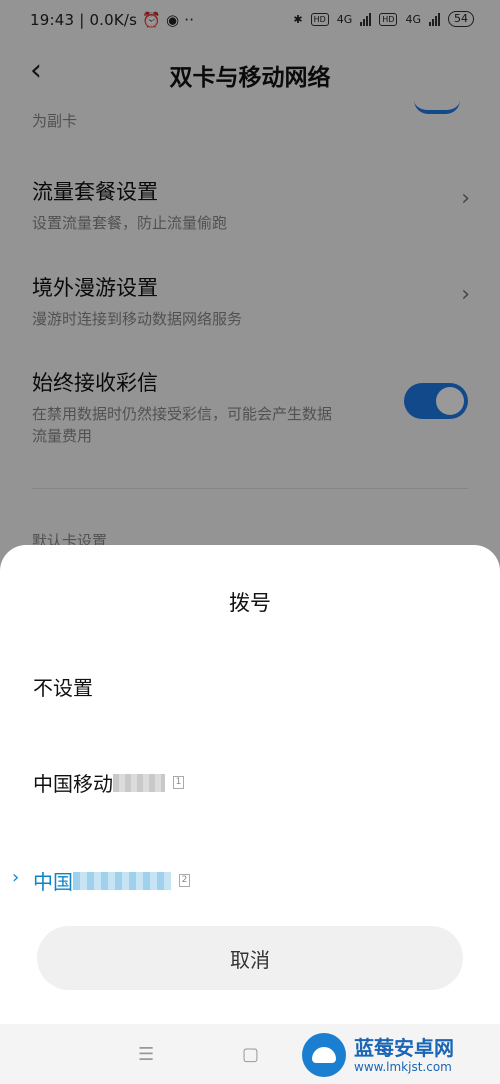 The width and height of the screenshot is (500, 1084). I want to click on home-icon: ▢, so click(250, 1054).